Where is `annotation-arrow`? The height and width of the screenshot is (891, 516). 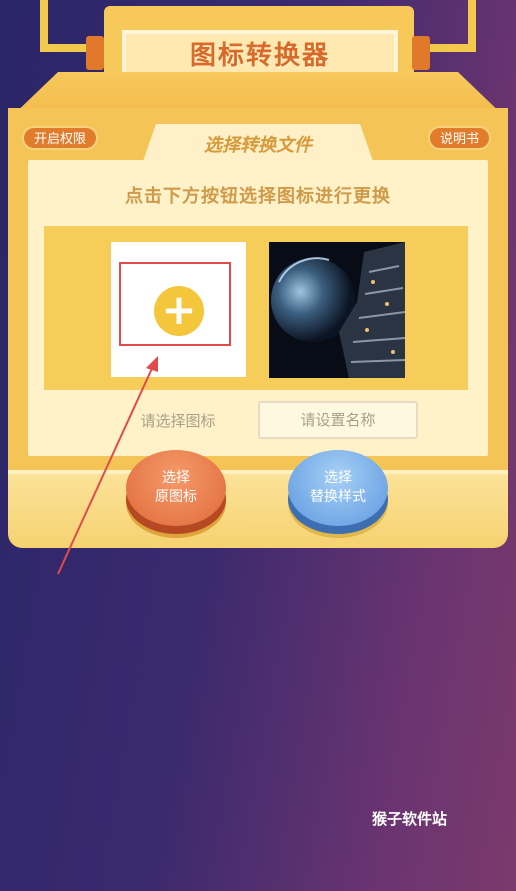 annotation-arrow is located at coordinates (107, 465).